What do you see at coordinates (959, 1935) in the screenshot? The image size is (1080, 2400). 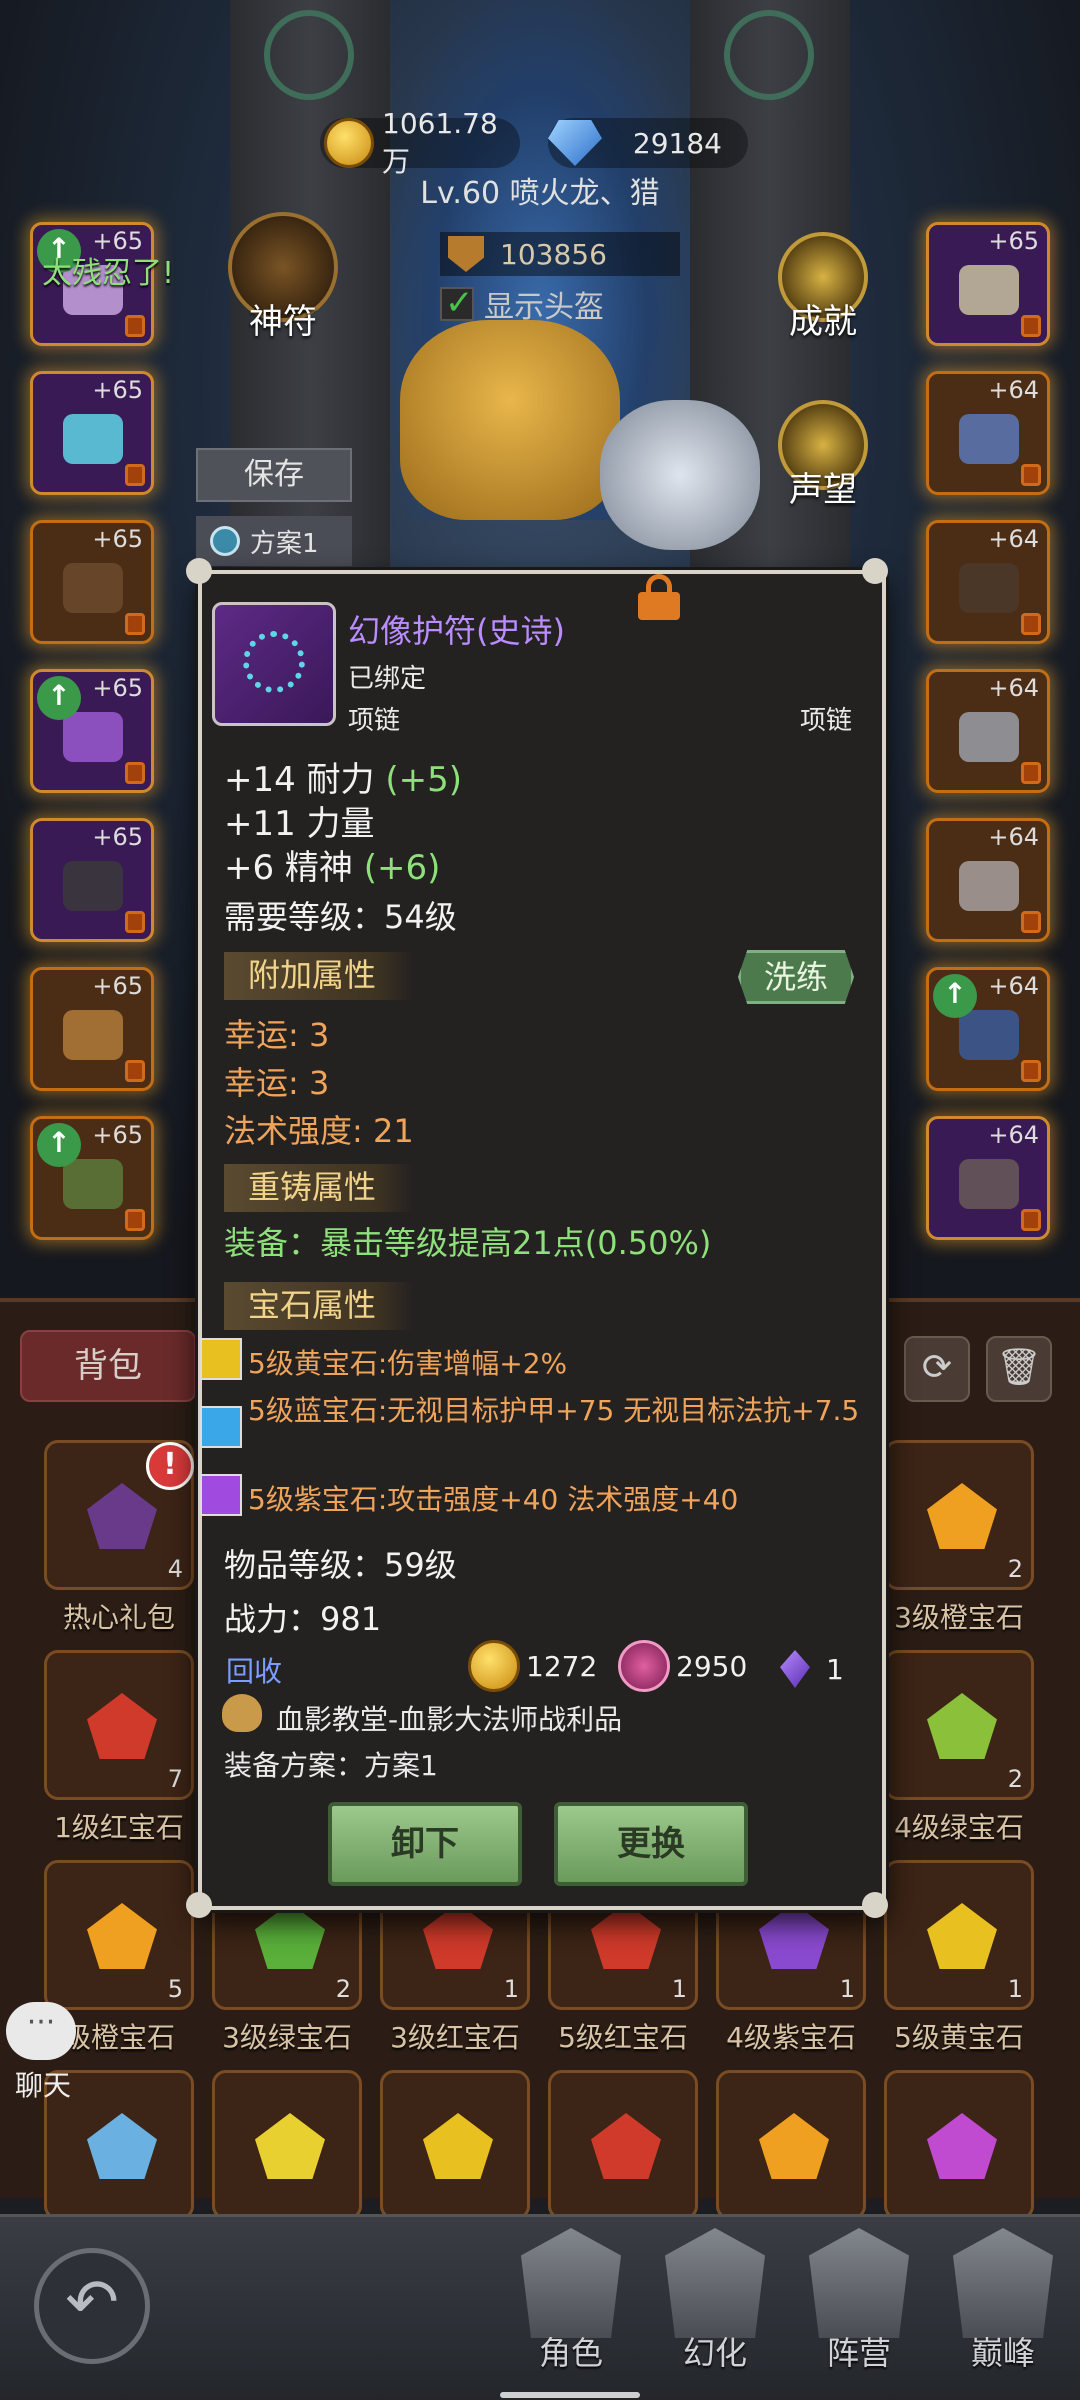 I see `bag-item: 1` at bounding box center [959, 1935].